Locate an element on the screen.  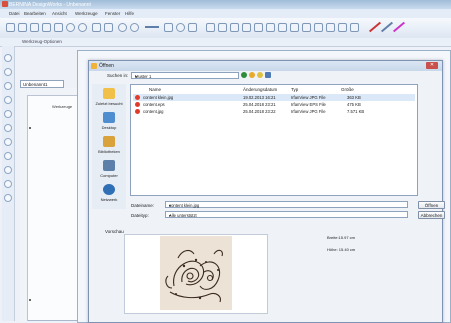
place-desktop: Desktop is located at coordinates (109, 121).